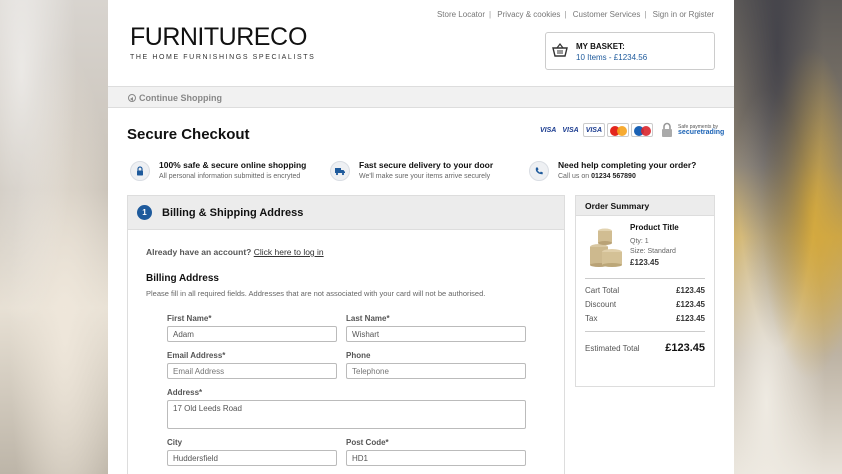  I want to click on privacy-link: Privacy & cookies, so click(528, 14).